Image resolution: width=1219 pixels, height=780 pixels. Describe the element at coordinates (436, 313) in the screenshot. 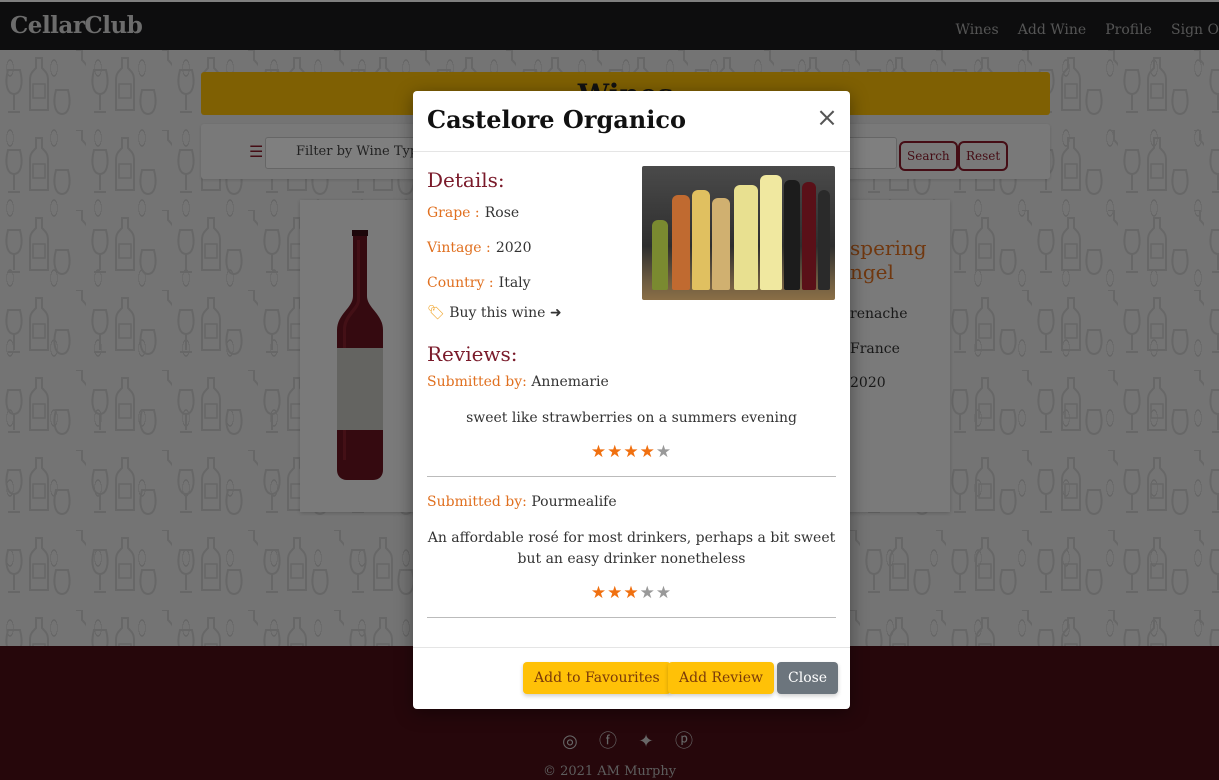

I see `tag-icon: 🏷` at that location.